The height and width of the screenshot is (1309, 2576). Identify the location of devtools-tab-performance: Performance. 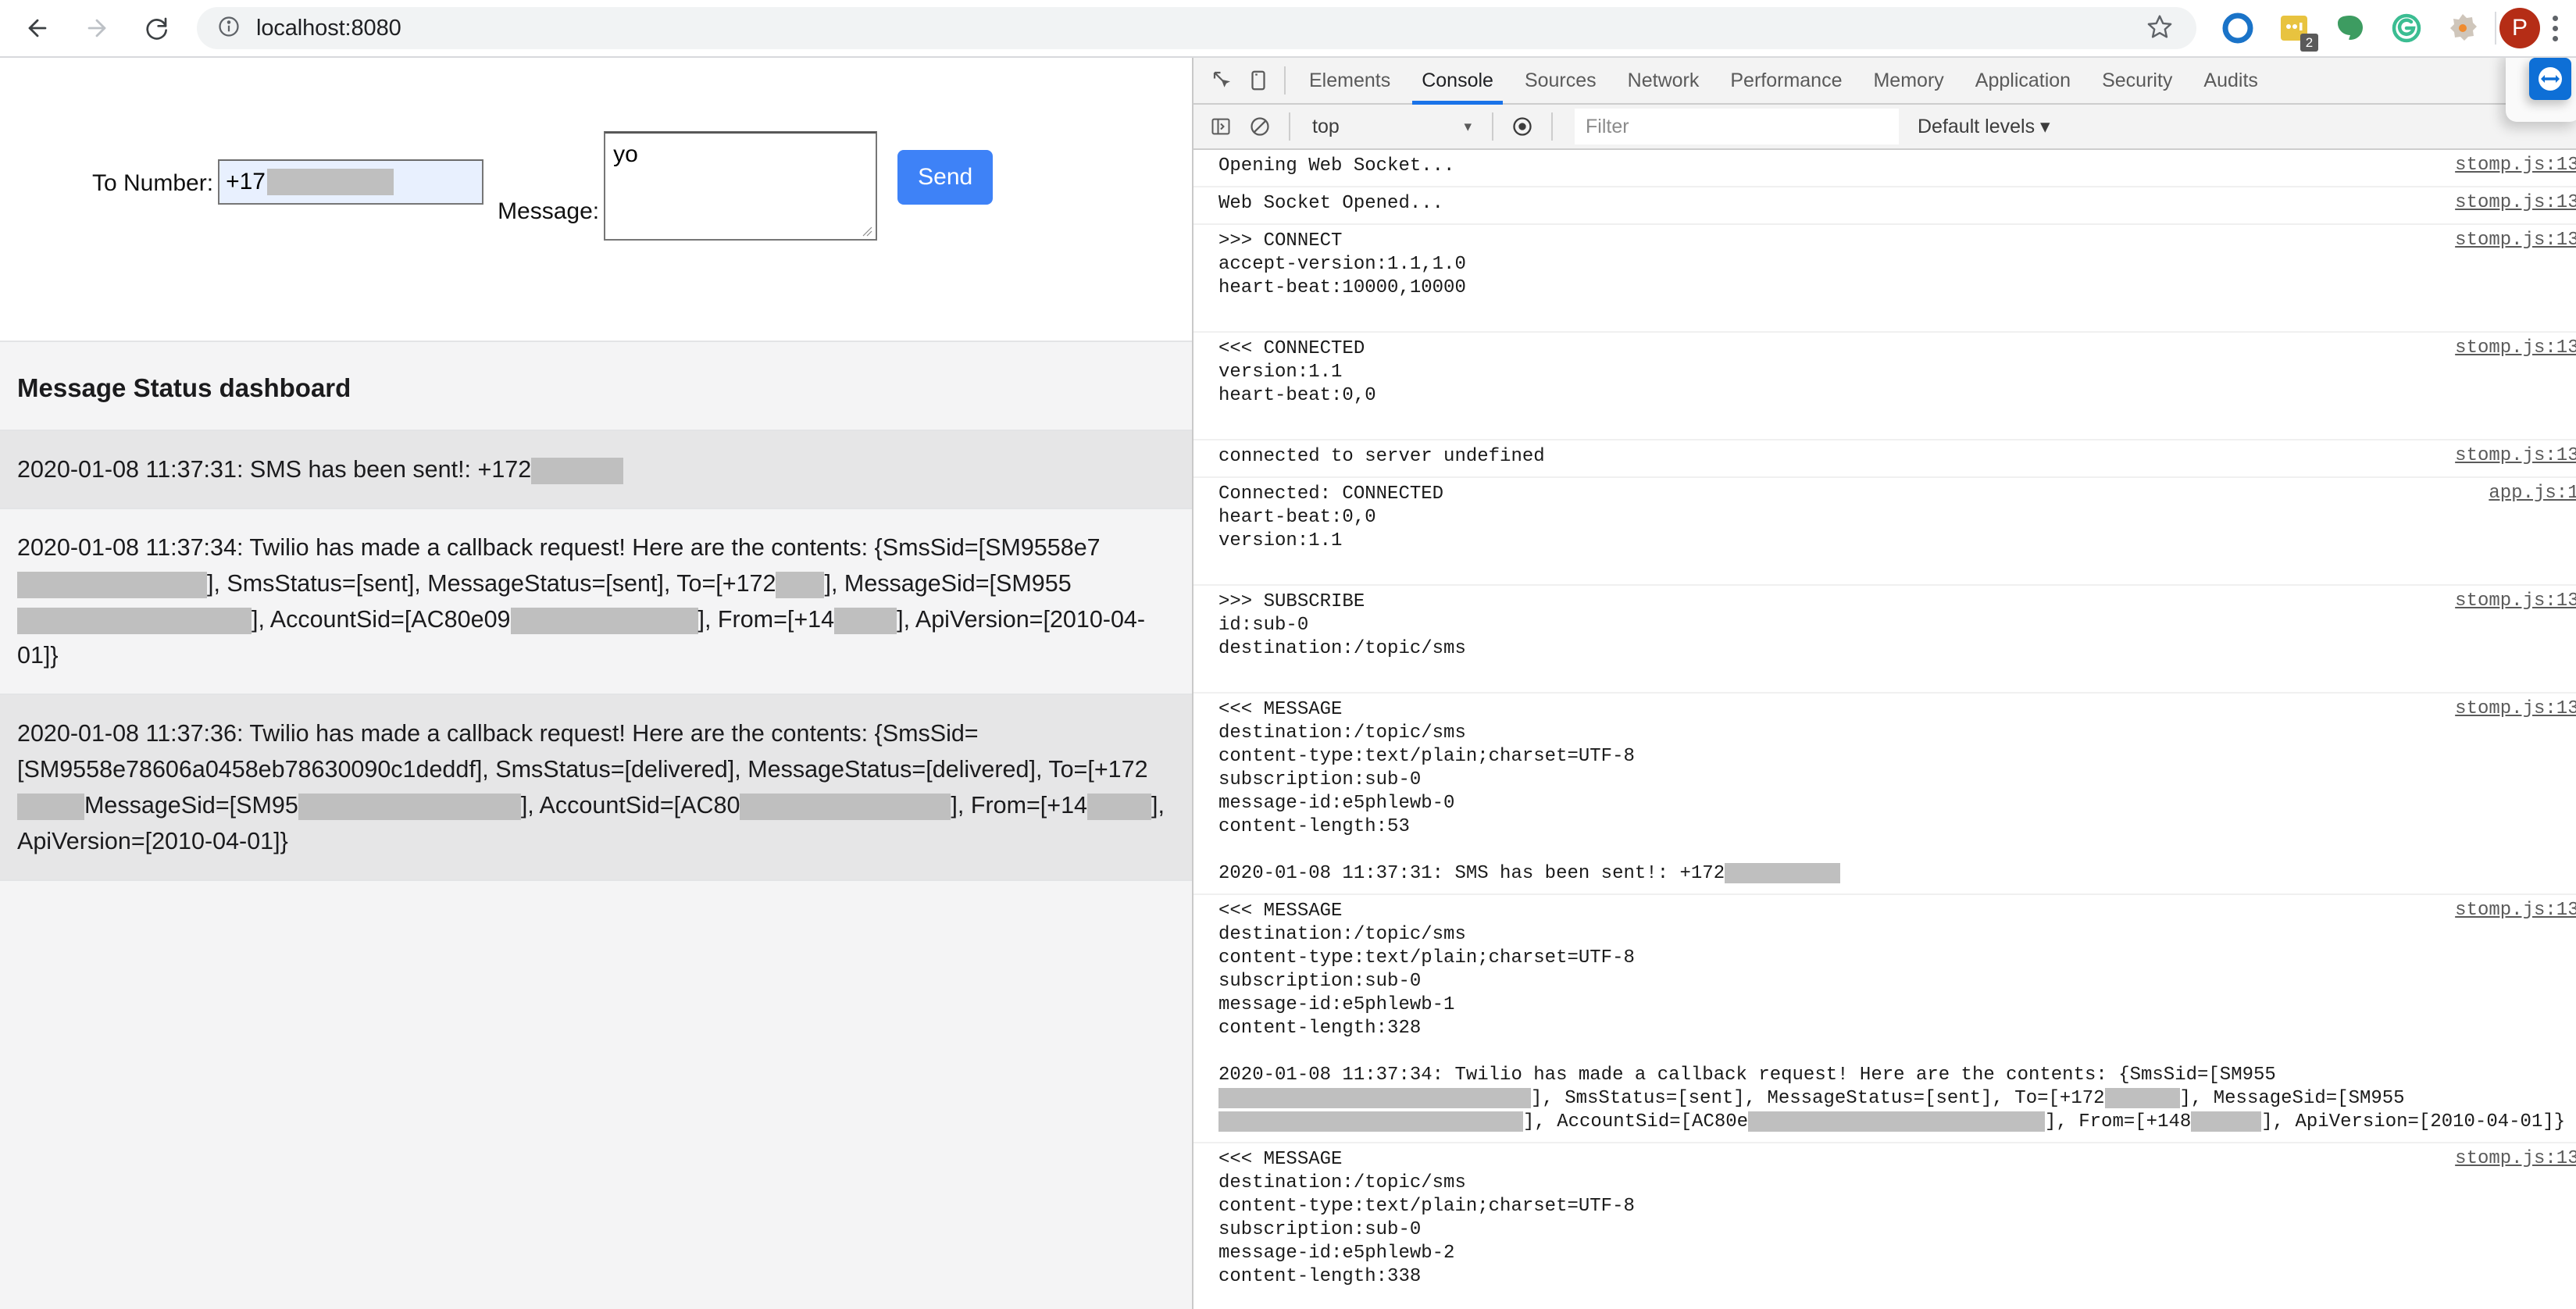
(1785, 80).